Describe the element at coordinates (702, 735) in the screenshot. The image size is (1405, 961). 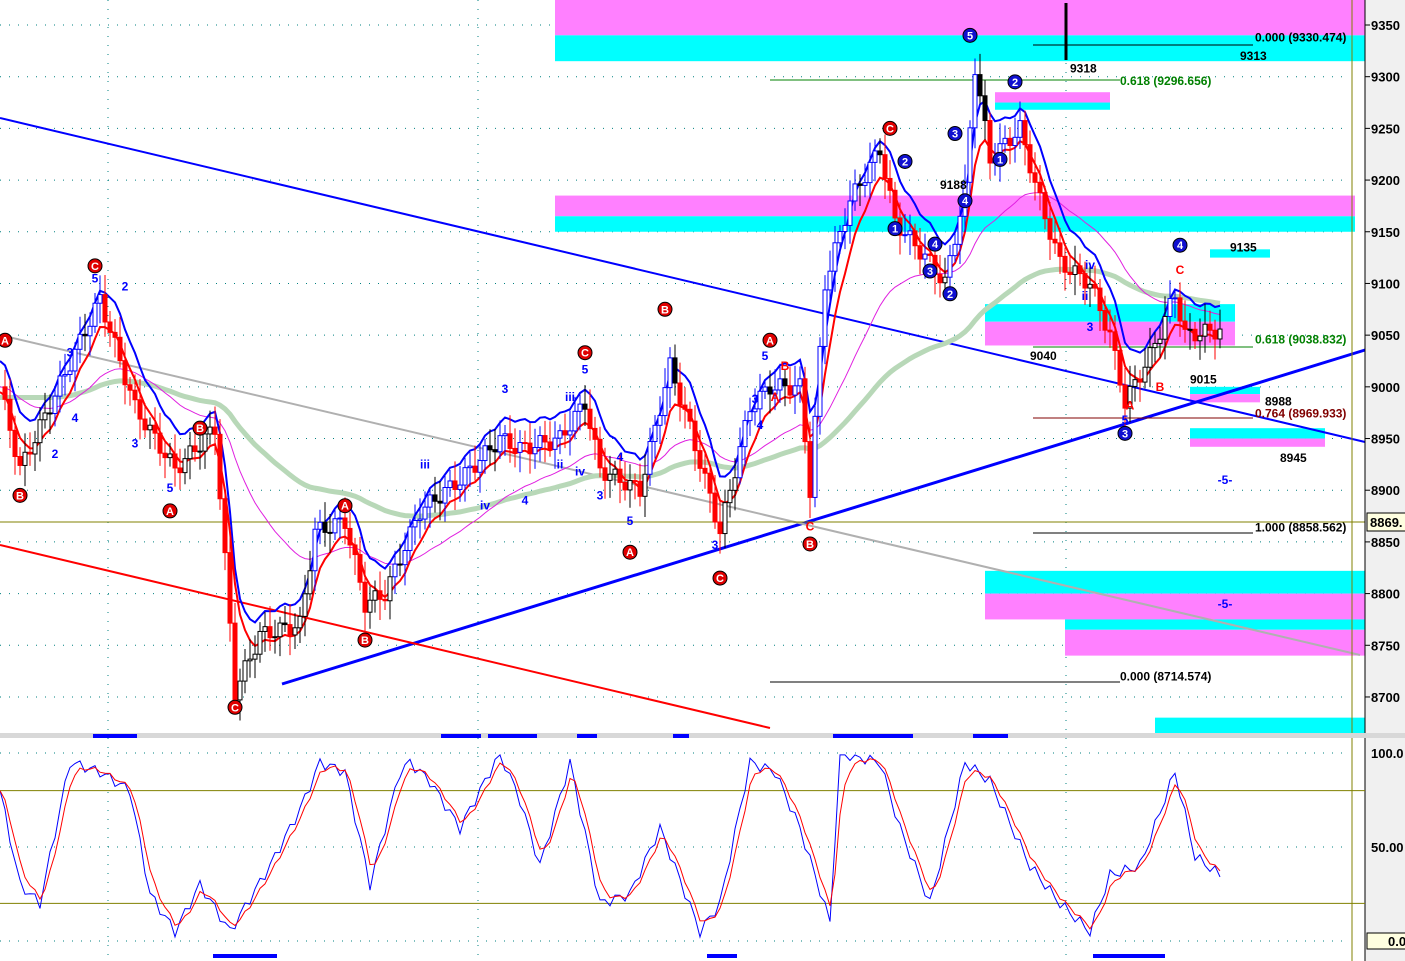
I see `panel-divider` at that location.